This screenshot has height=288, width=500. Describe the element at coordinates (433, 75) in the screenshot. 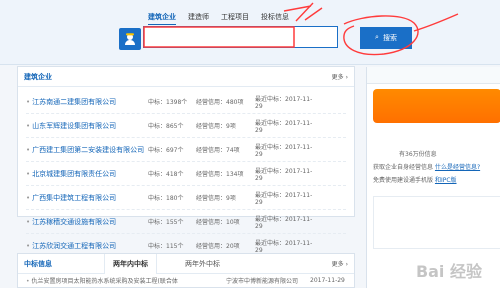

I see `right-sidebar-top-strip` at that location.